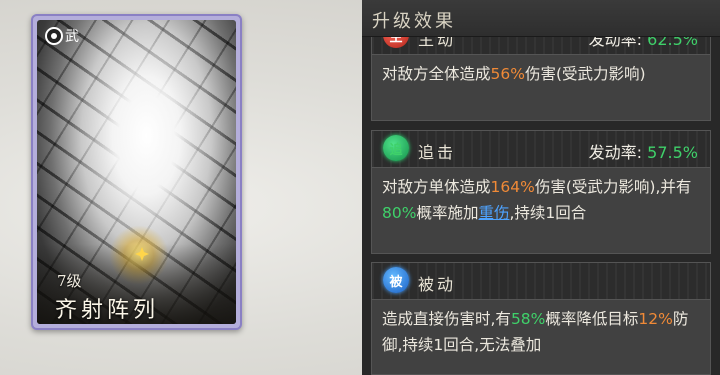 Image resolution: width=720 pixels, height=375 pixels. Describe the element at coordinates (541, 18) in the screenshot. I see `panel-header: 升级效果` at that location.